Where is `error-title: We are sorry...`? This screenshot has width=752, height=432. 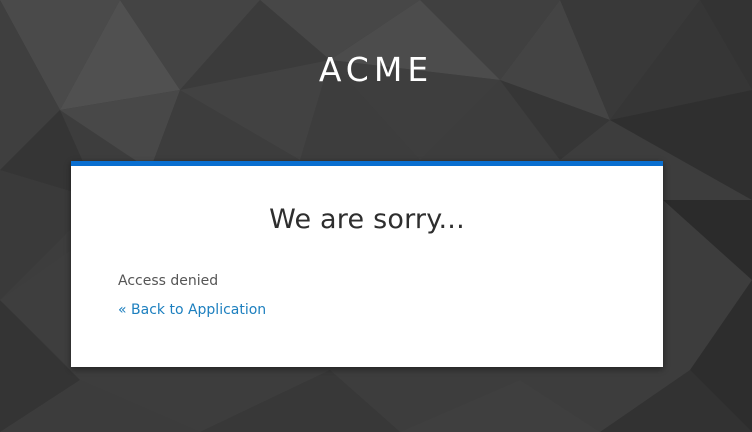
error-title: We are sorry... is located at coordinates (367, 219).